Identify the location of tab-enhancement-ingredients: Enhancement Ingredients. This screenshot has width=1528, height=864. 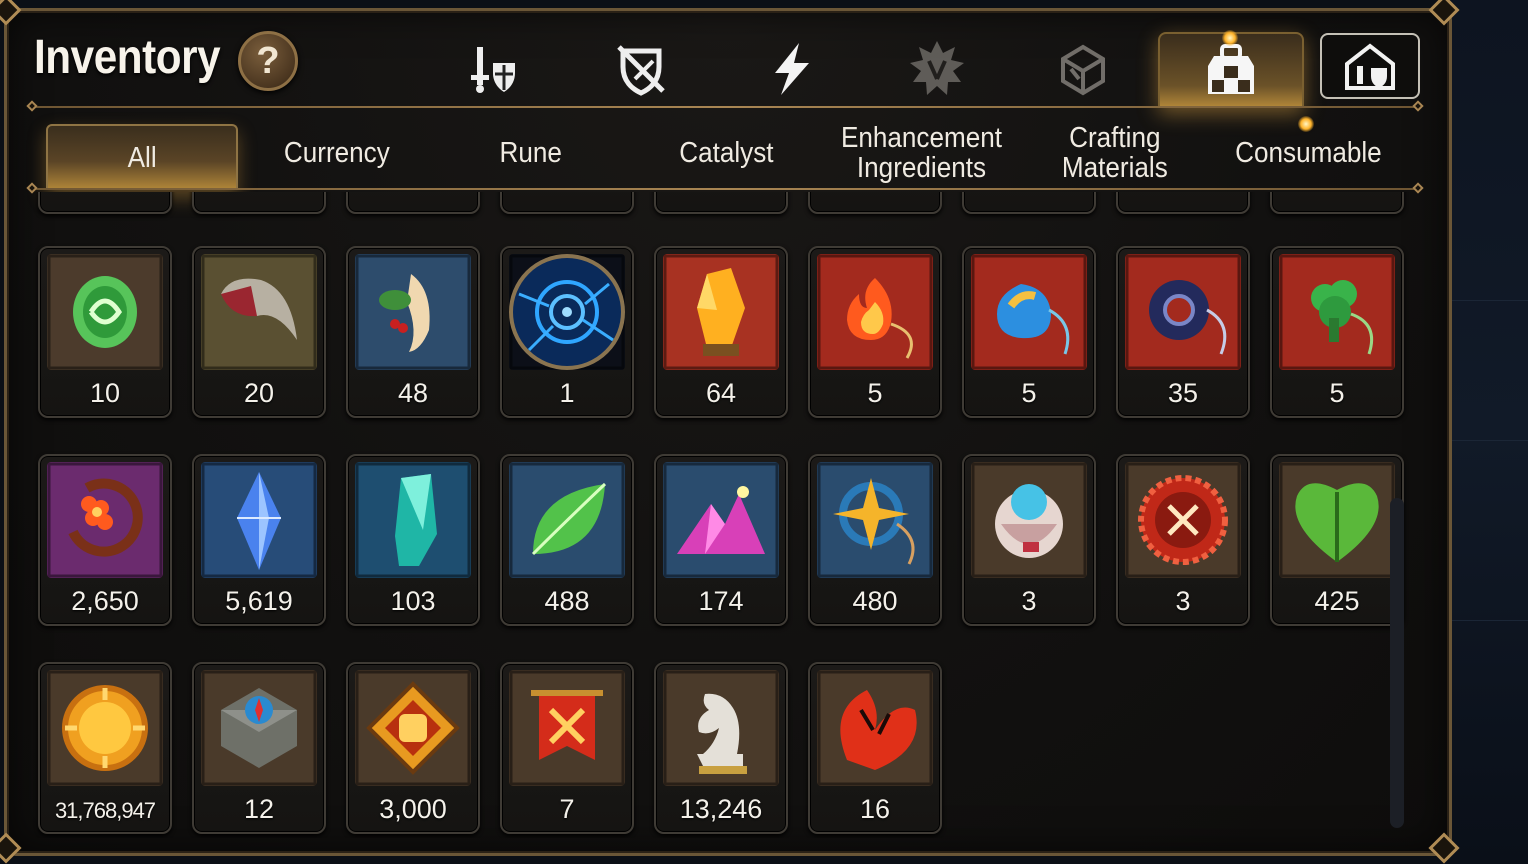
(921, 153).